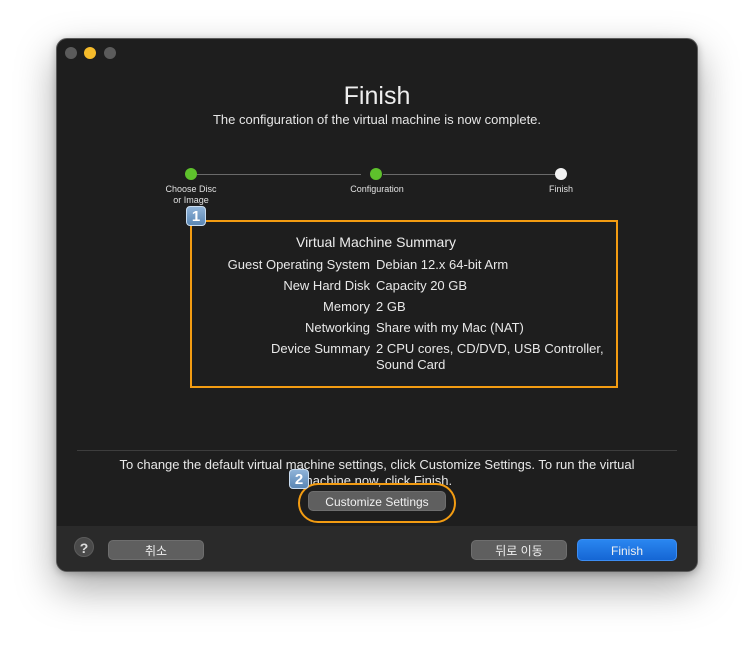 Image resolution: width=752 pixels, height=645 pixels. I want to click on summary-label: Guest Operating System, so click(298, 264).